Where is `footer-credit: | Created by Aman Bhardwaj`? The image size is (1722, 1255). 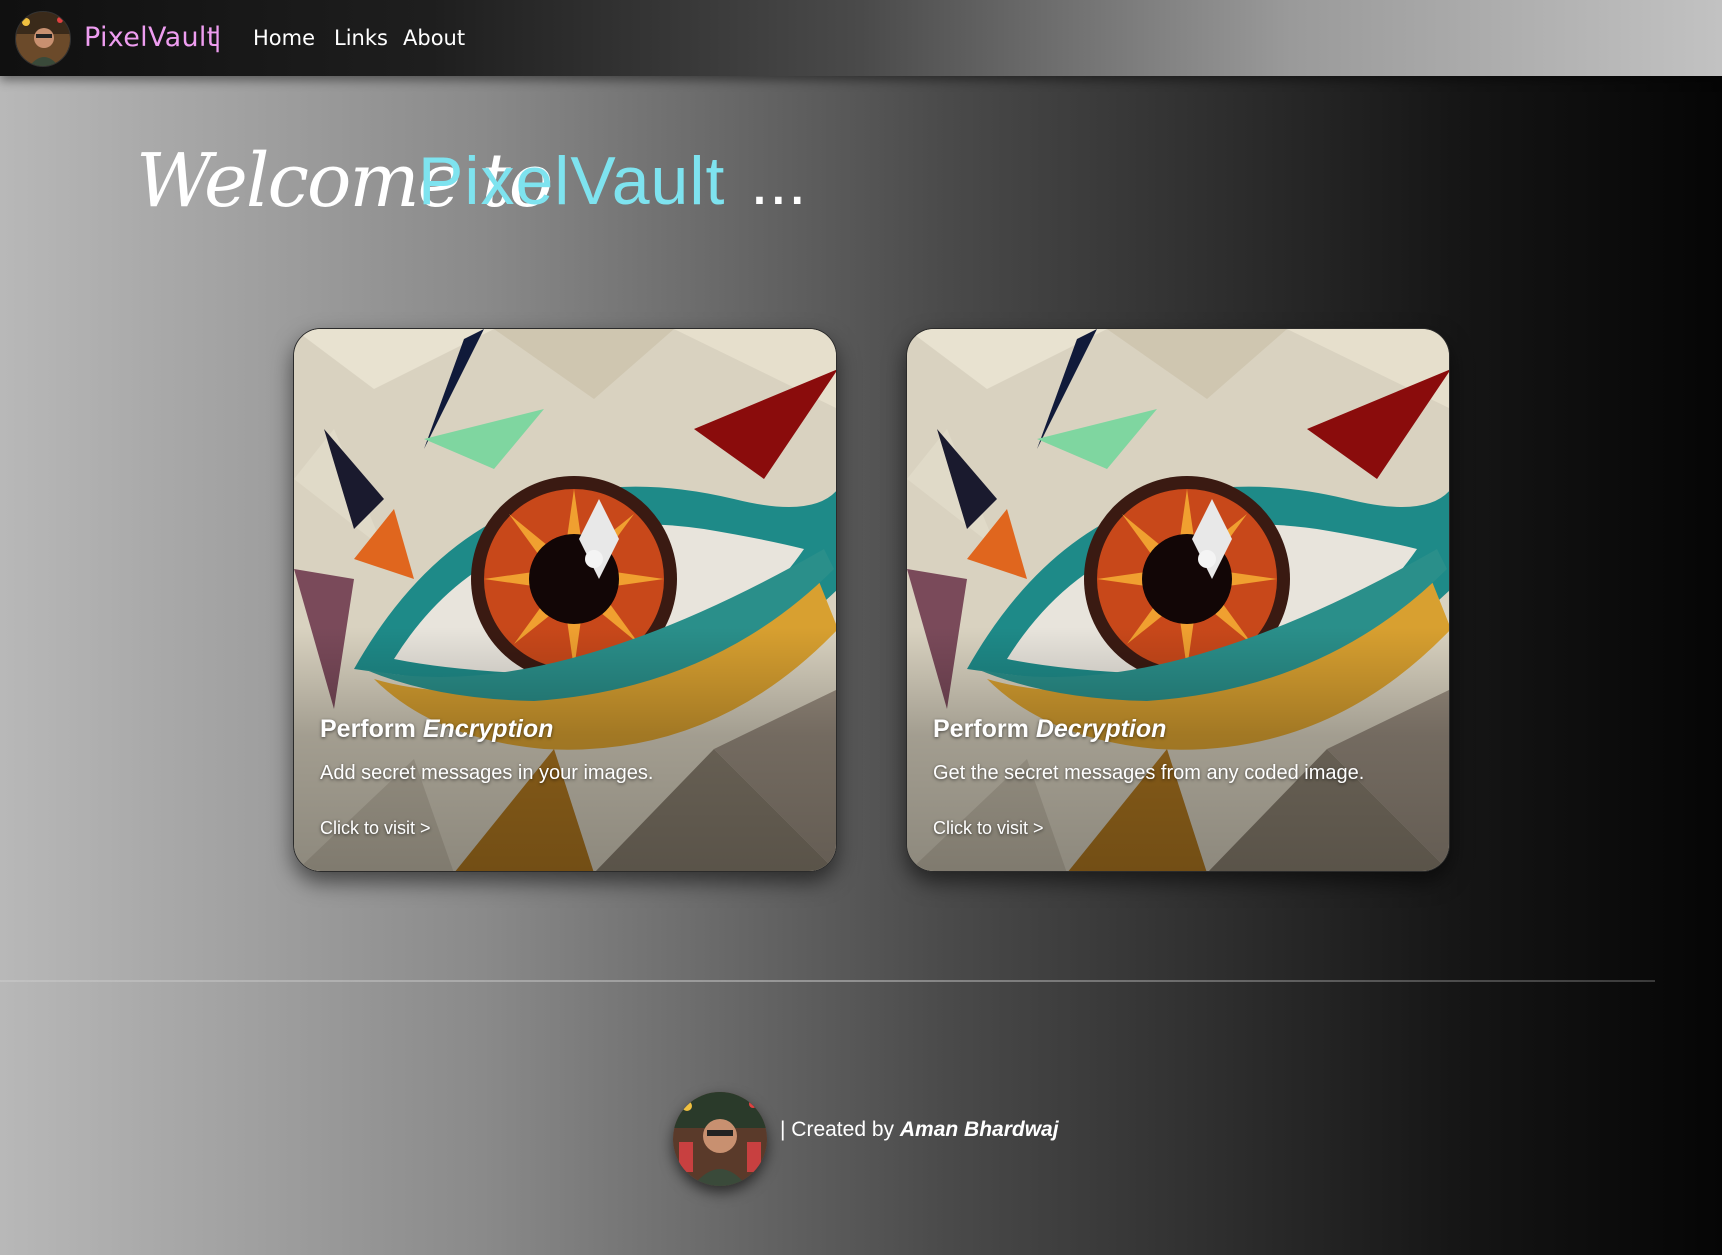
footer-credit: | Created by Aman Bhardwaj is located at coordinates (919, 1130).